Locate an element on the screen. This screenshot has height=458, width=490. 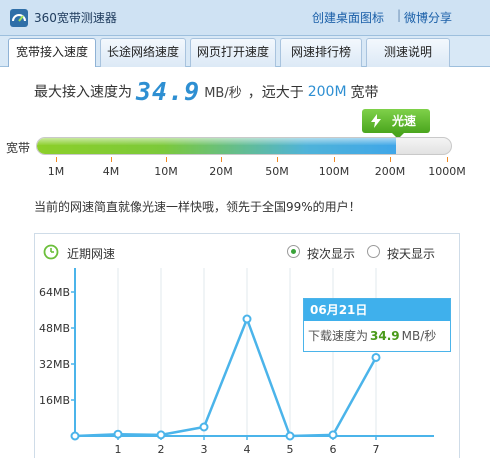
tab-access-speed: 宽带接入速度 is located at coordinates (52, 53).